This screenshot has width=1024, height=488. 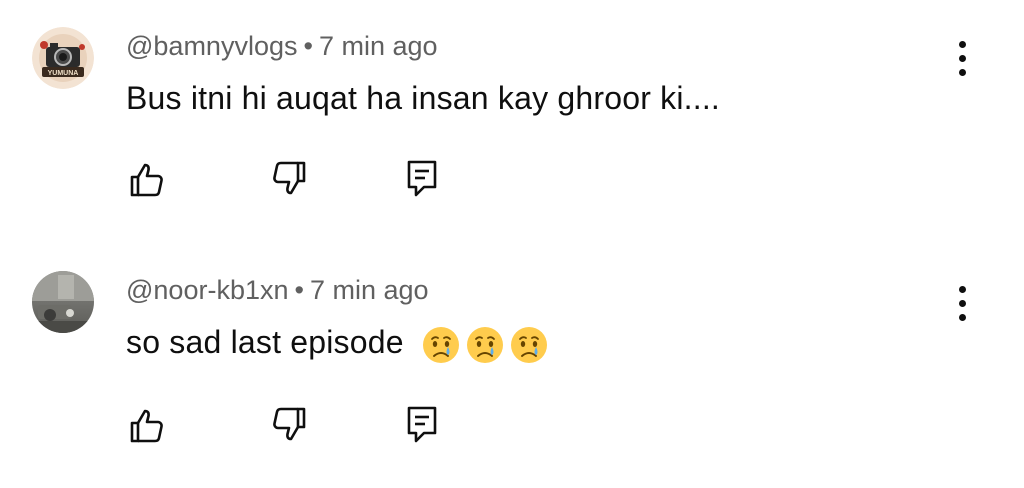 I want to click on comment-meta: @bamnyvlogs • 7 min ago, so click(x=282, y=46).